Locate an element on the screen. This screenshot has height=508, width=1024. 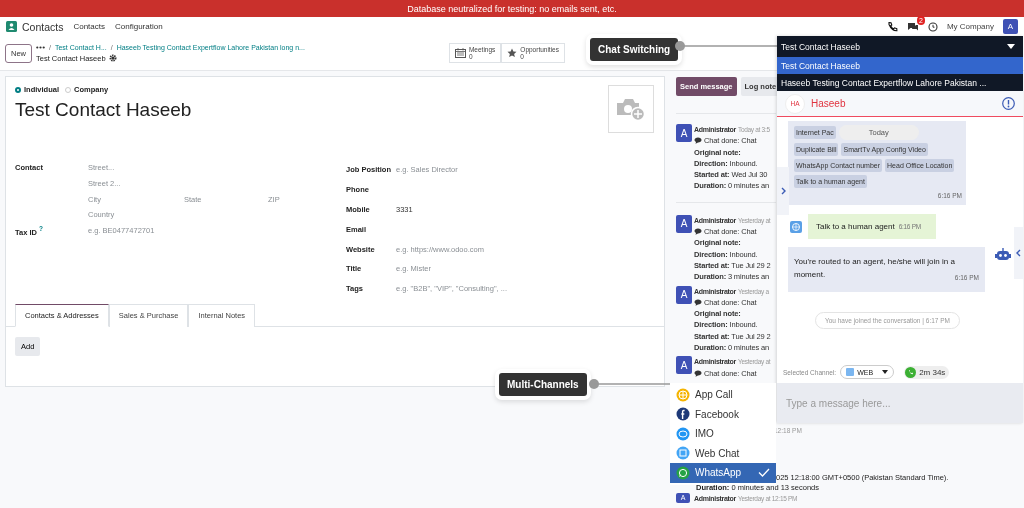
settings-icon is located at coordinates (112, 58).